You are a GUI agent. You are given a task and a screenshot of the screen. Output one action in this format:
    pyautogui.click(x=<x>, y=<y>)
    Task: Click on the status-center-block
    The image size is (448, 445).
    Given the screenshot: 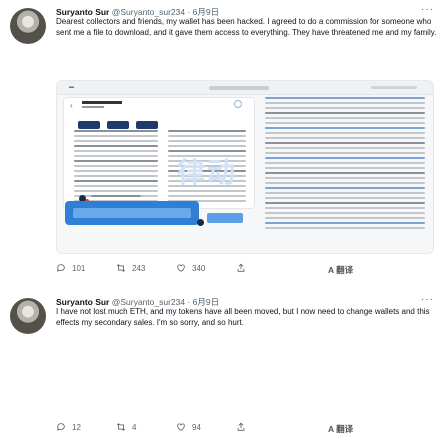 What is the action you would take?
    pyautogui.click(x=239, y=88)
    